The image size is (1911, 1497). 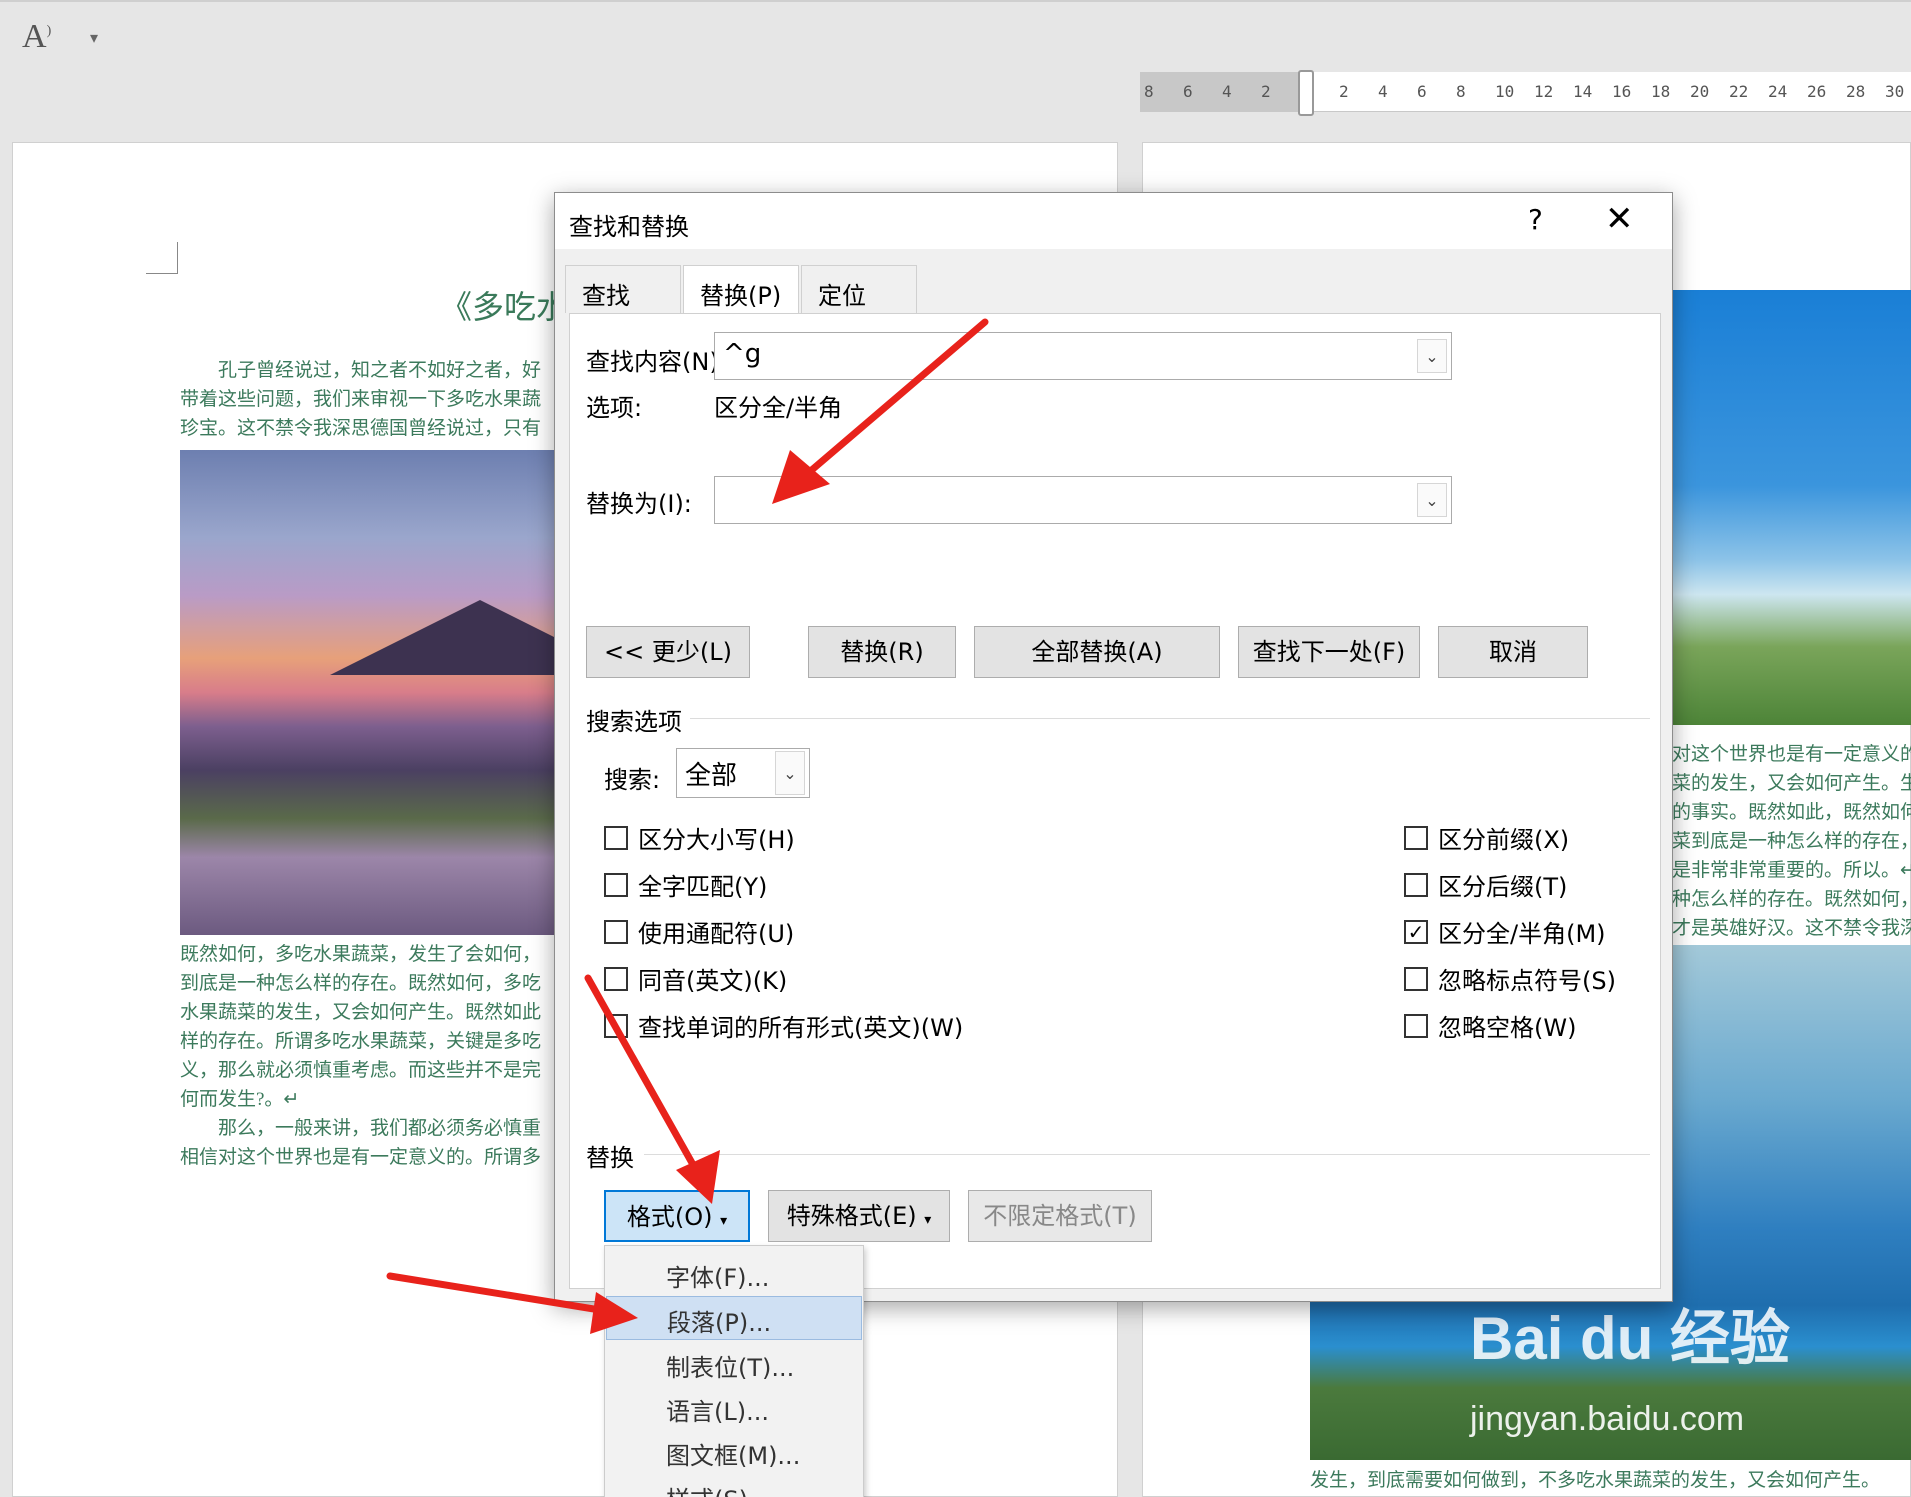 What do you see at coordinates (1113, 221) in the screenshot?
I see `dialog-titlebar: 查找和替换 ? ✕` at bounding box center [1113, 221].